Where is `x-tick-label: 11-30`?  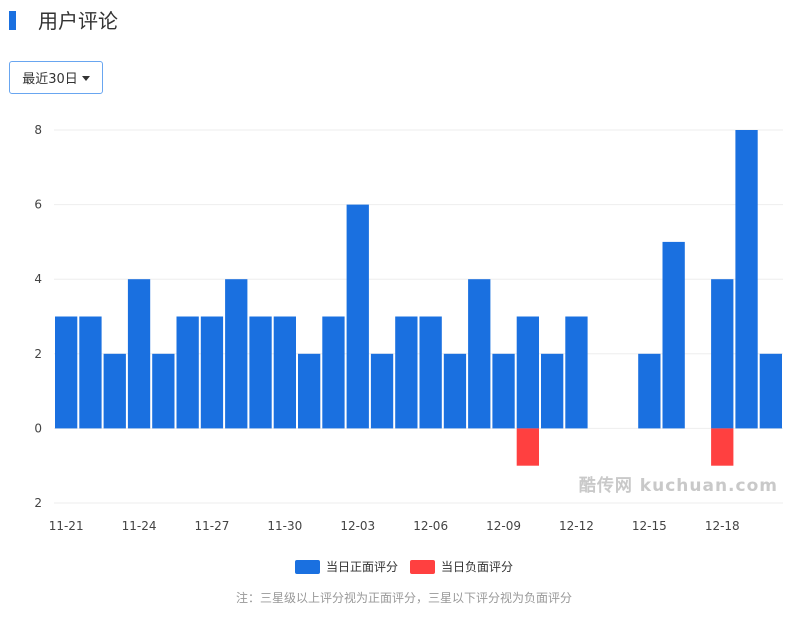 x-tick-label: 11-30 is located at coordinates (284, 526).